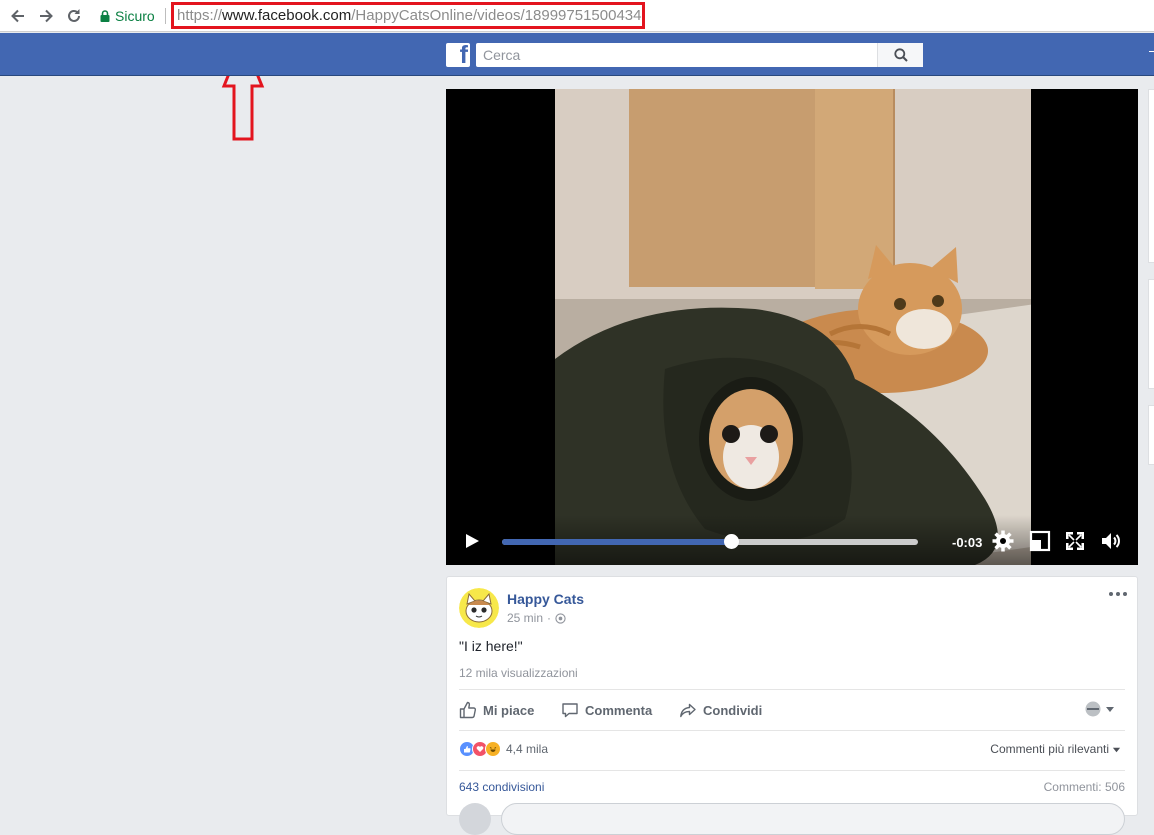  What do you see at coordinates (527, 749) in the screenshot?
I see `reactions-count: 4,4 mila` at bounding box center [527, 749].